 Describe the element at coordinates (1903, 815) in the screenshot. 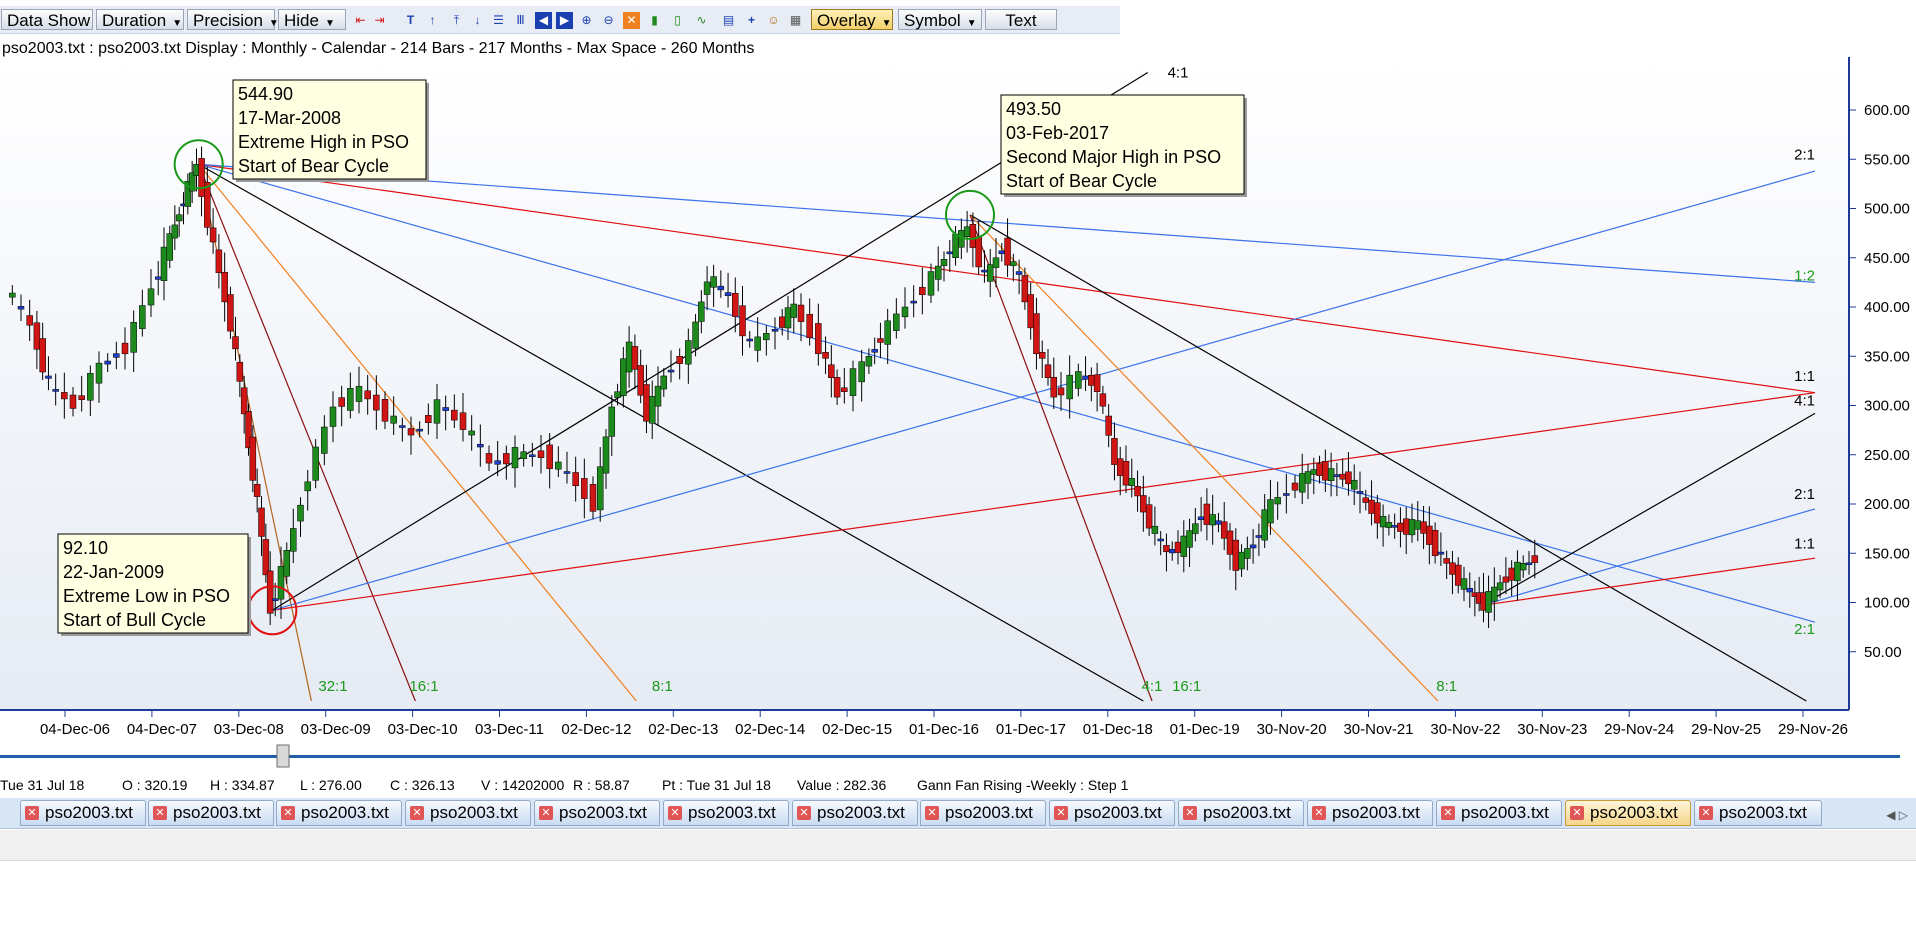

I see `tab-scroll-right-icon: ▷` at that location.